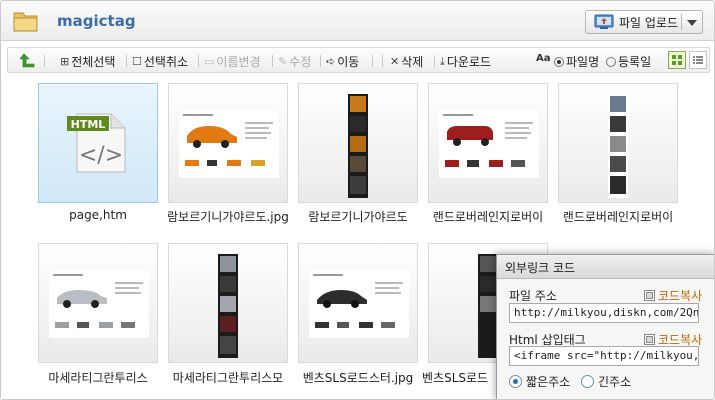  What do you see at coordinates (412, 62) in the screenshot?
I see `delete-label: 삭제` at bounding box center [412, 62].